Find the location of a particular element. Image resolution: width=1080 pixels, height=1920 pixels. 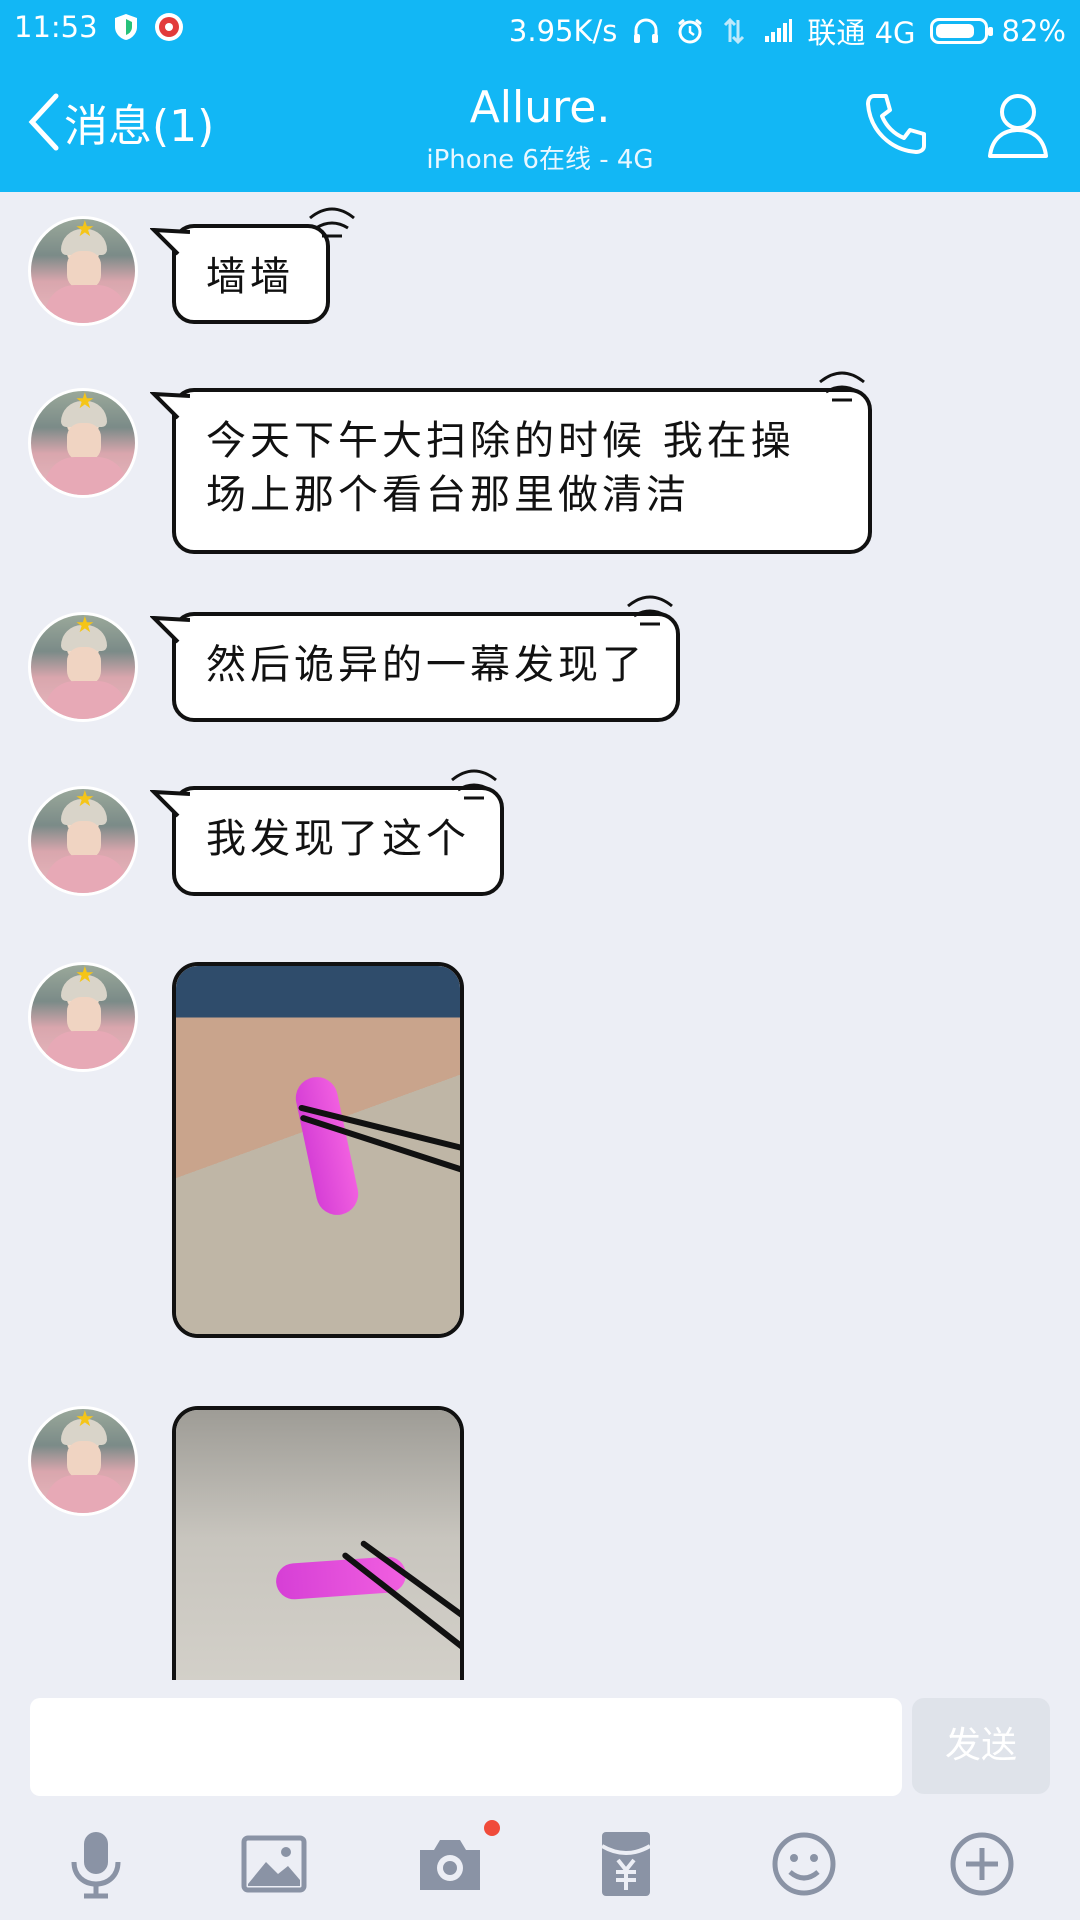

emoji-icon is located at coordinates (804, 1864).